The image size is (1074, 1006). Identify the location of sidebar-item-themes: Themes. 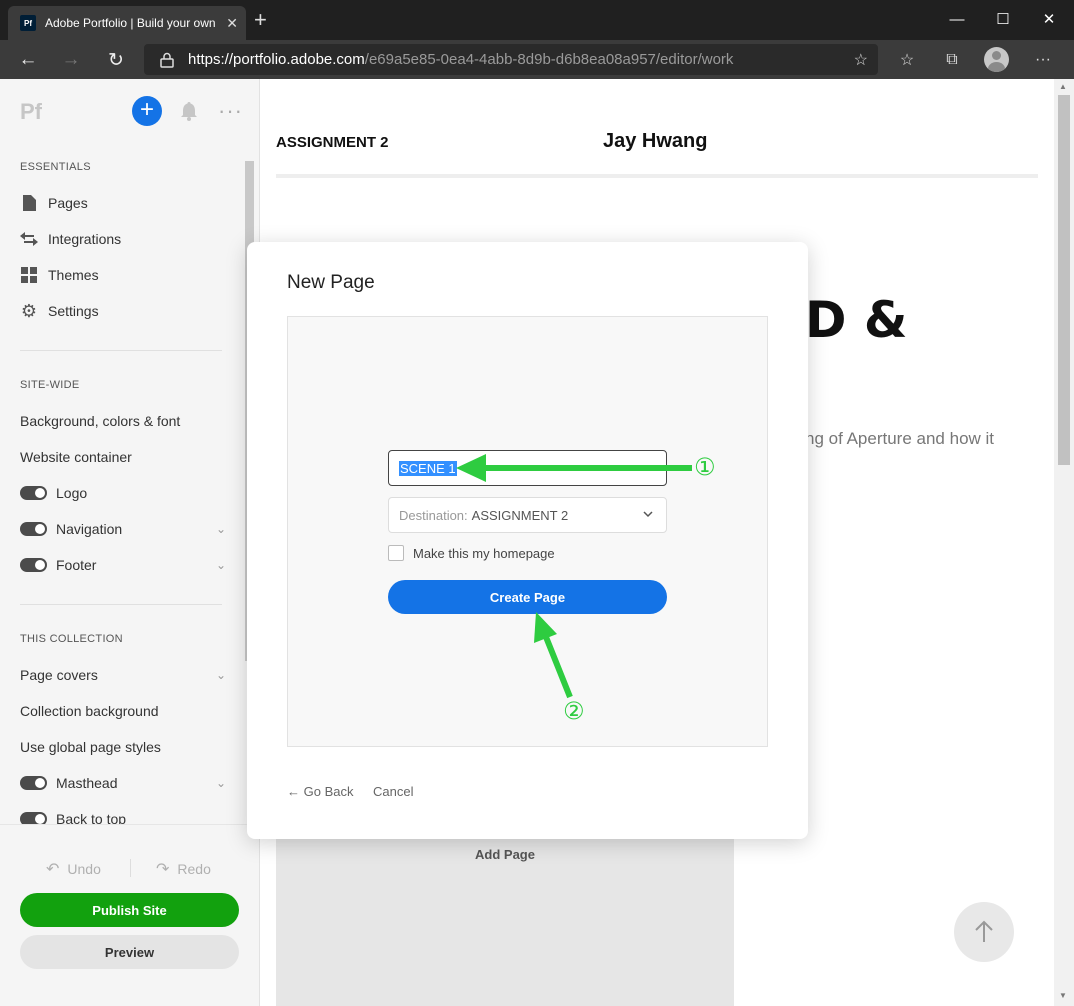
(123, 275).